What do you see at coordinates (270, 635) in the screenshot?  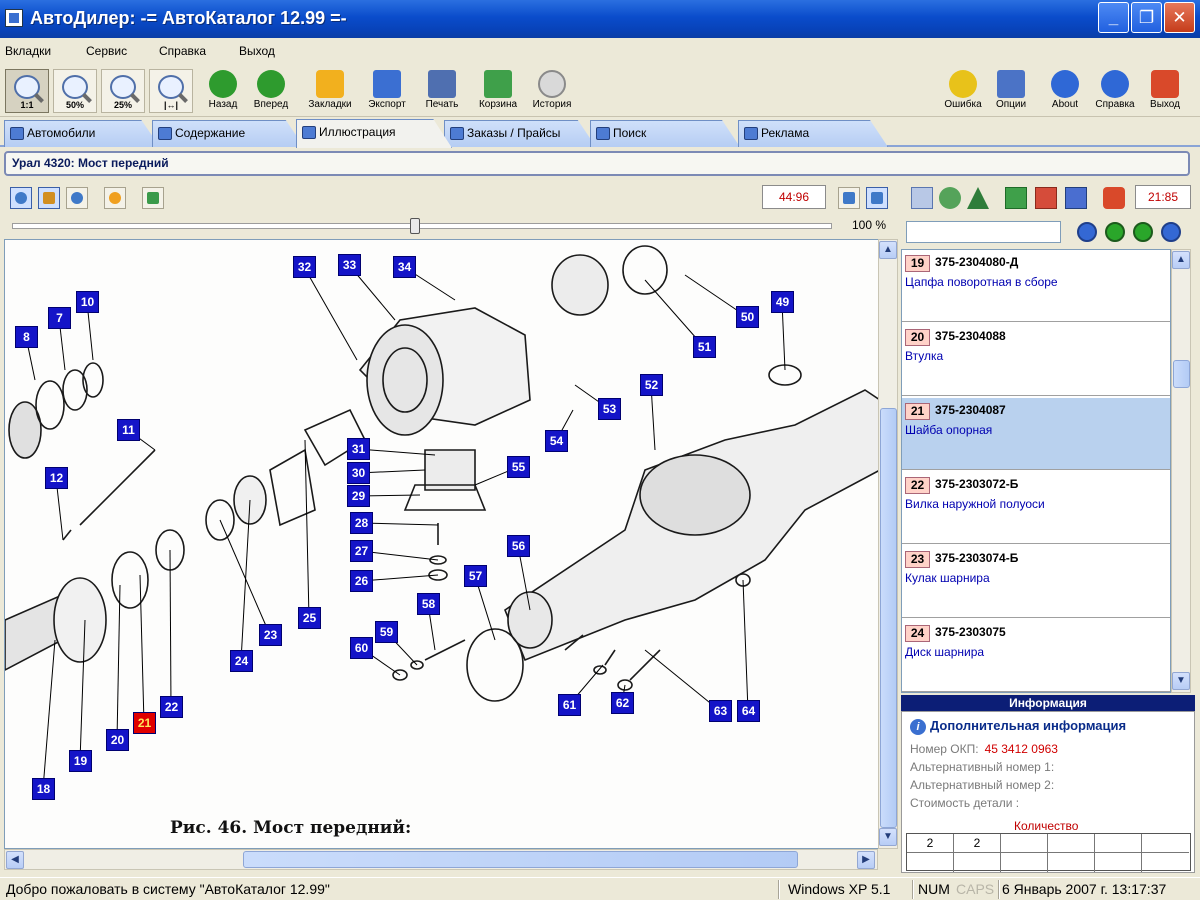 I see `part-label-23: 23` at bounding box center [270, 635].